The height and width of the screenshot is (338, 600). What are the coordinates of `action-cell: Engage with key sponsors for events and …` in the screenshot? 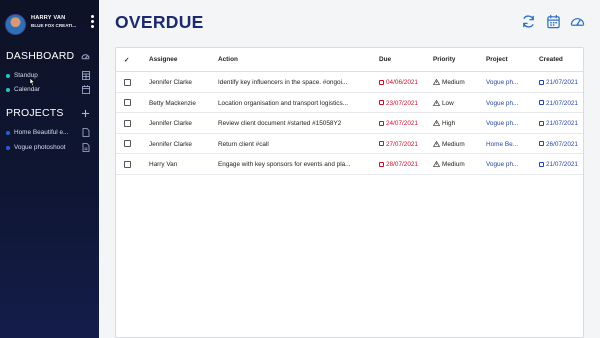 It's located at (293, 164).